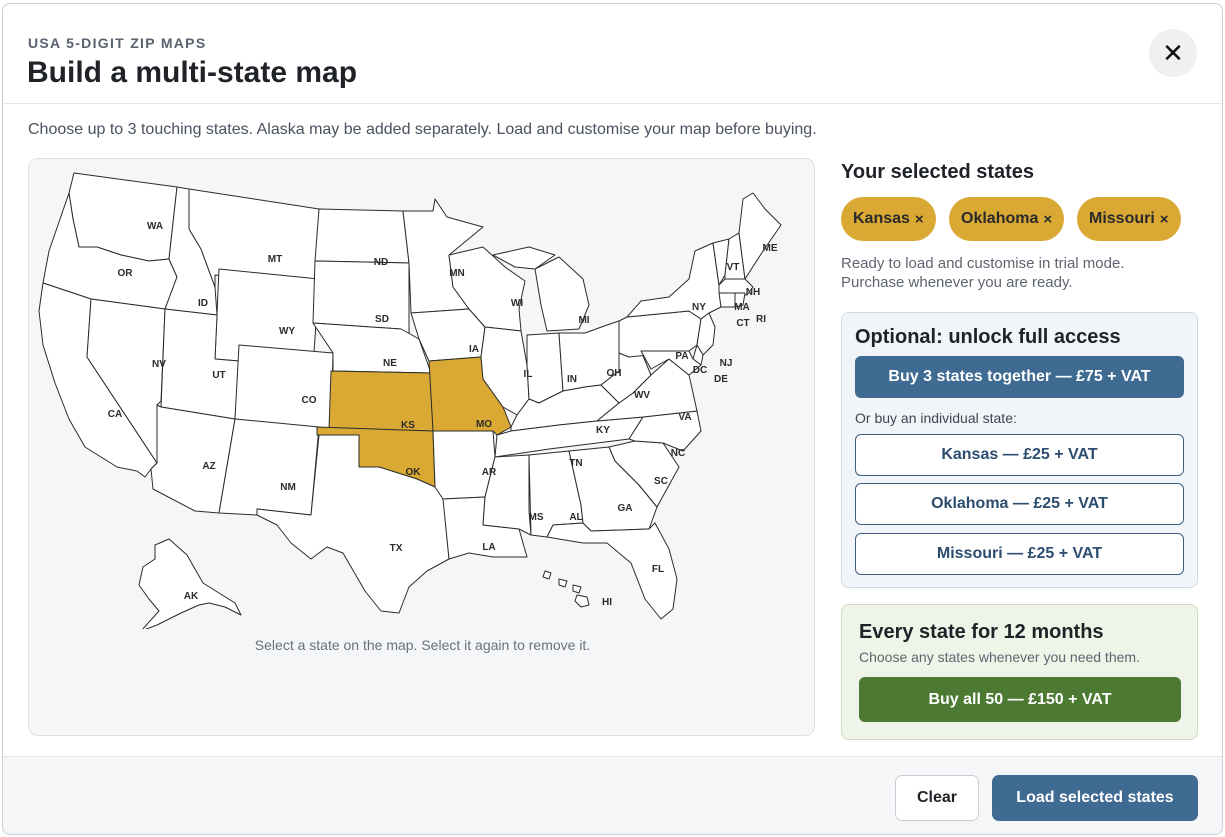 Image resolution: width=1225 pixels, height=837 pixels. I want to click on label-de: DE, so click(721, 379).